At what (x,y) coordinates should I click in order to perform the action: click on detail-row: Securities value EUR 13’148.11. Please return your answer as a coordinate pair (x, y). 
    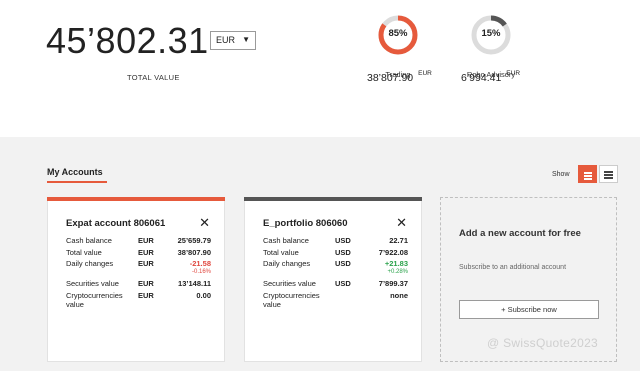
    Looking at the image, I should click on (138, 285).